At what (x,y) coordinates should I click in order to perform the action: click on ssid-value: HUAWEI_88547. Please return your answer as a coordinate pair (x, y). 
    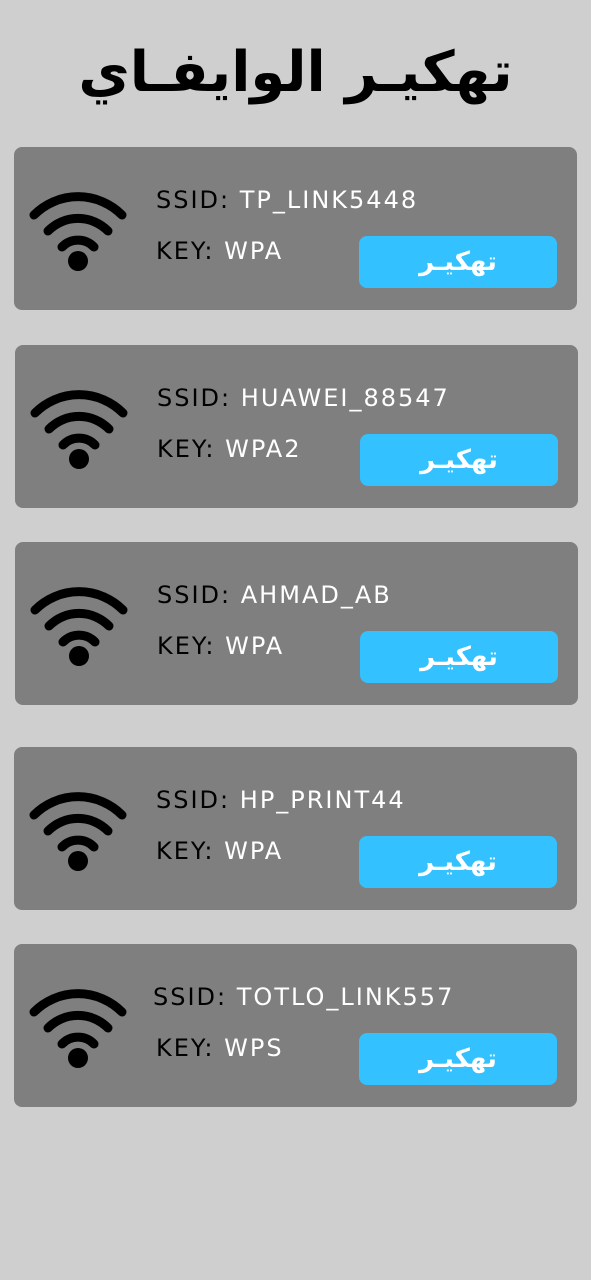
    Looking at the image, I should click on (345, 398).